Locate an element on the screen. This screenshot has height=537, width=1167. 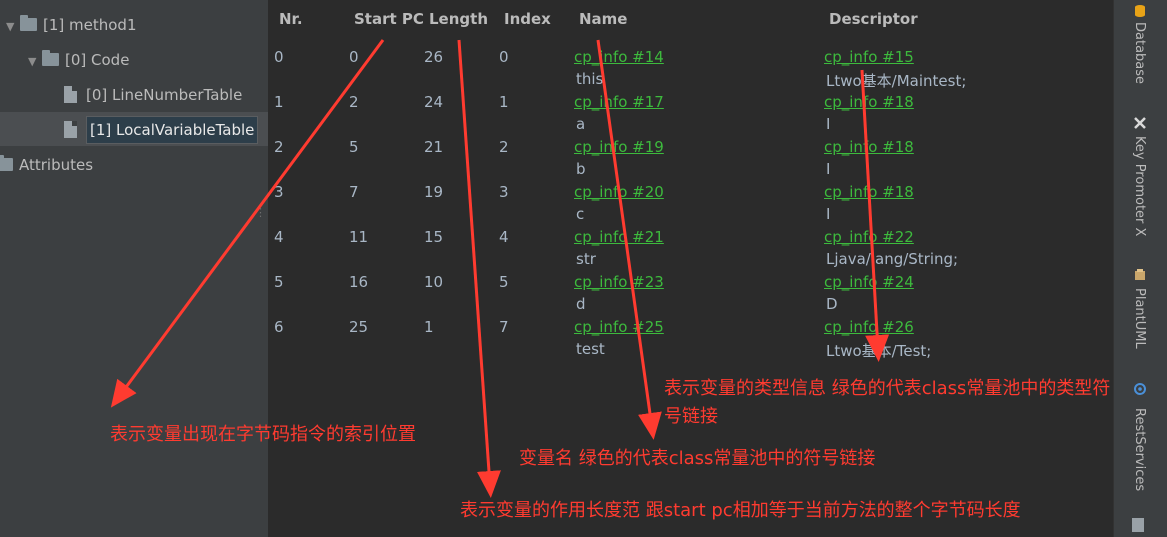
annotation-descriptor-line1: 表示变量的类型信息 绿色的代表class常量池中的类型符 is located at coordinates (887, 388).